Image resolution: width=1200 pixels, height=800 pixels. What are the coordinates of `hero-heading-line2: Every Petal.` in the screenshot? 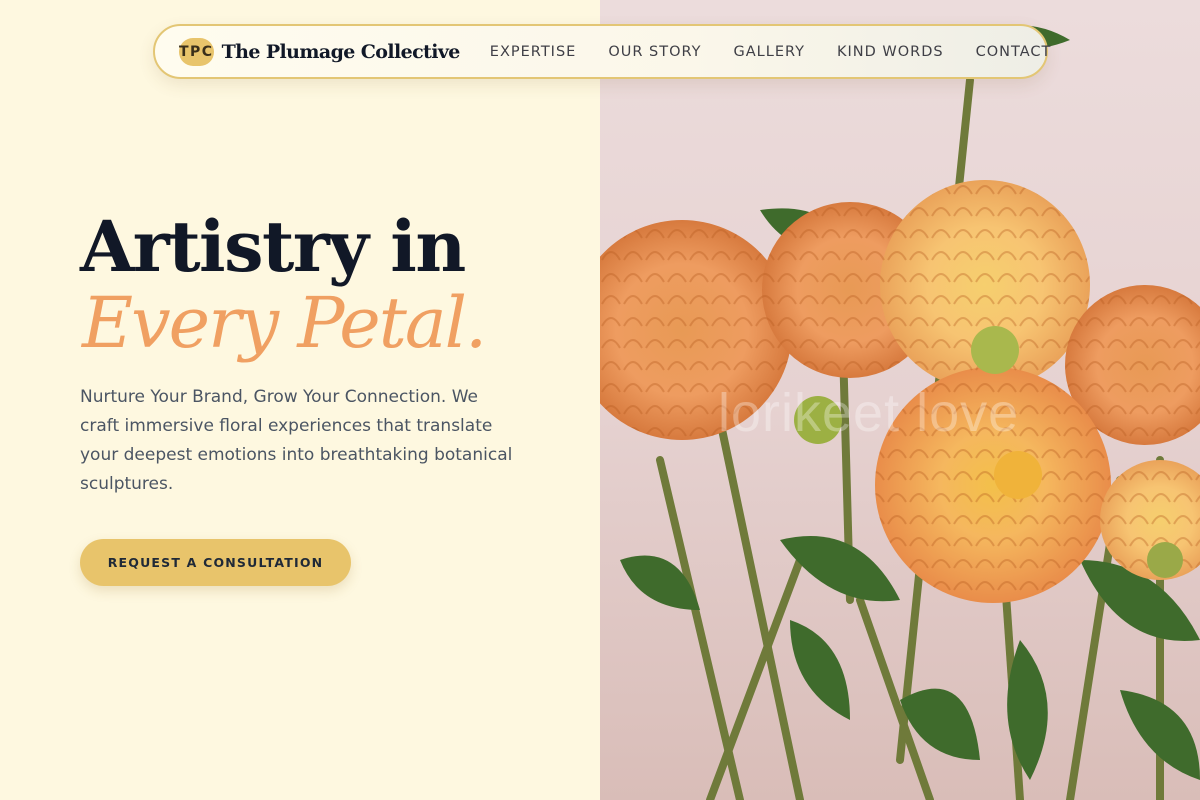 It's located at (284, 323).